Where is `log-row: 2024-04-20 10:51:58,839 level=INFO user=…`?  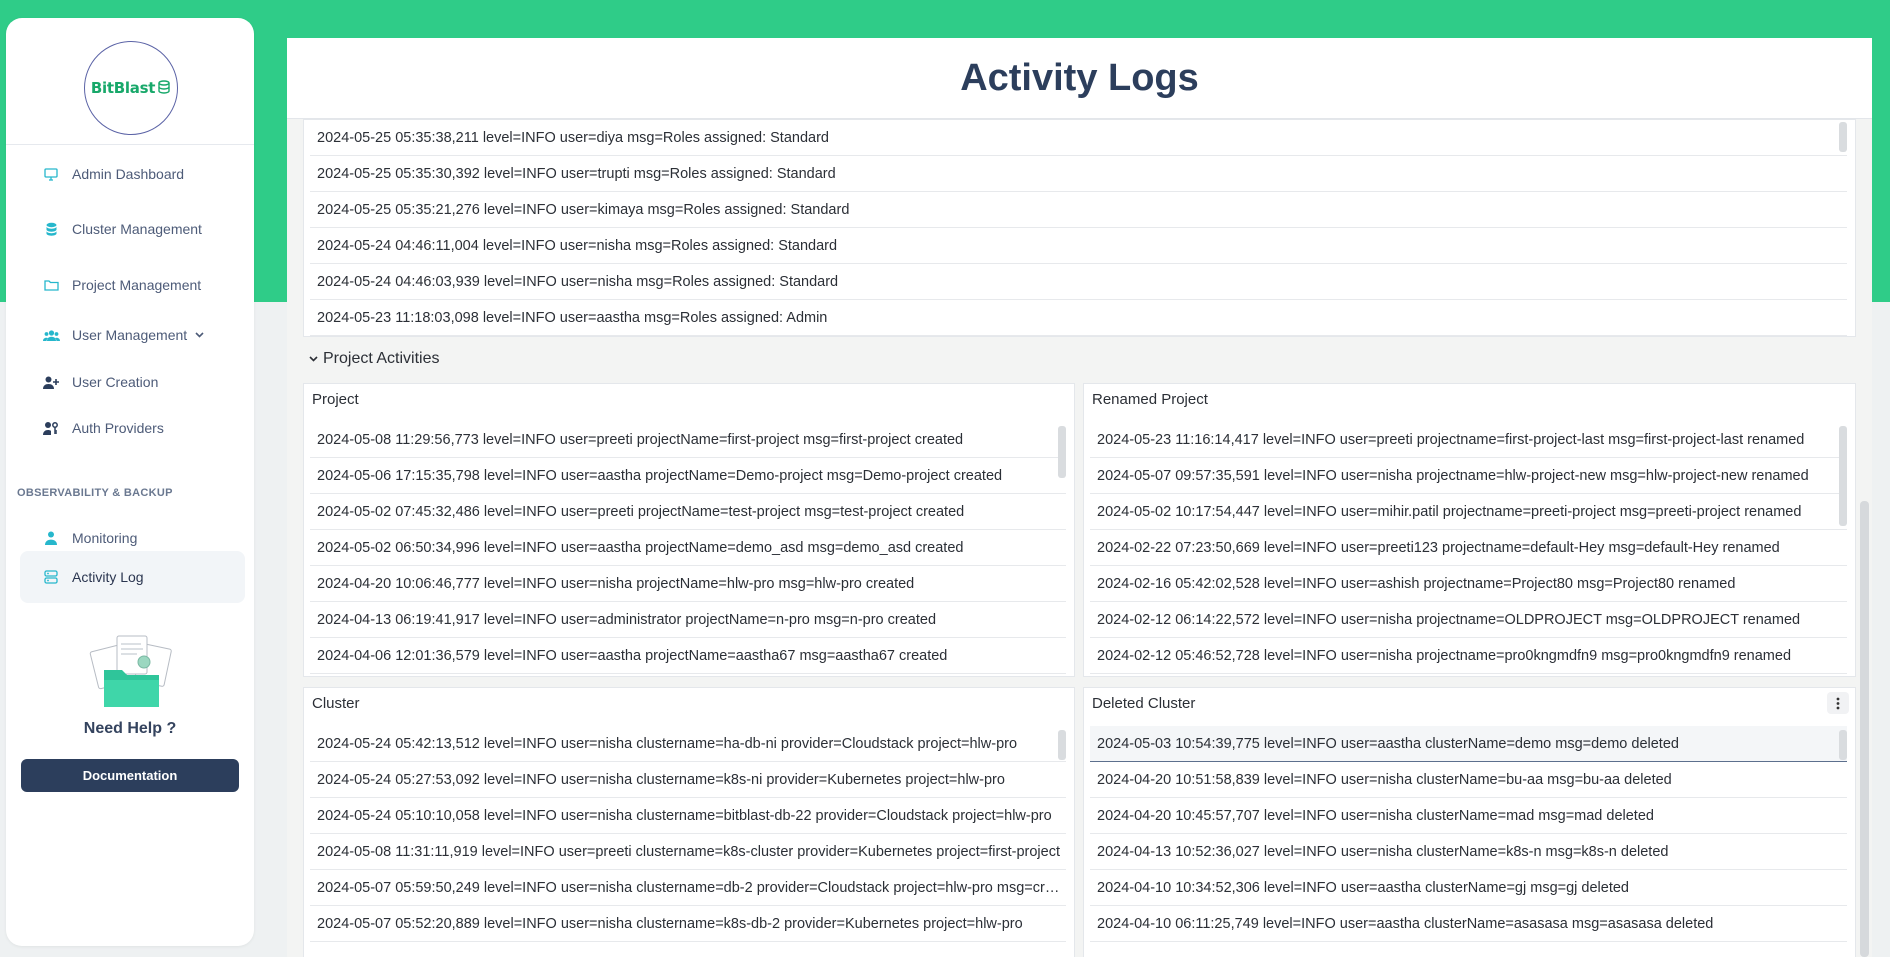
log-row: 2024-04-20 10:51:58,839 level=INFO user=… is located at coordinates (1468, 780).